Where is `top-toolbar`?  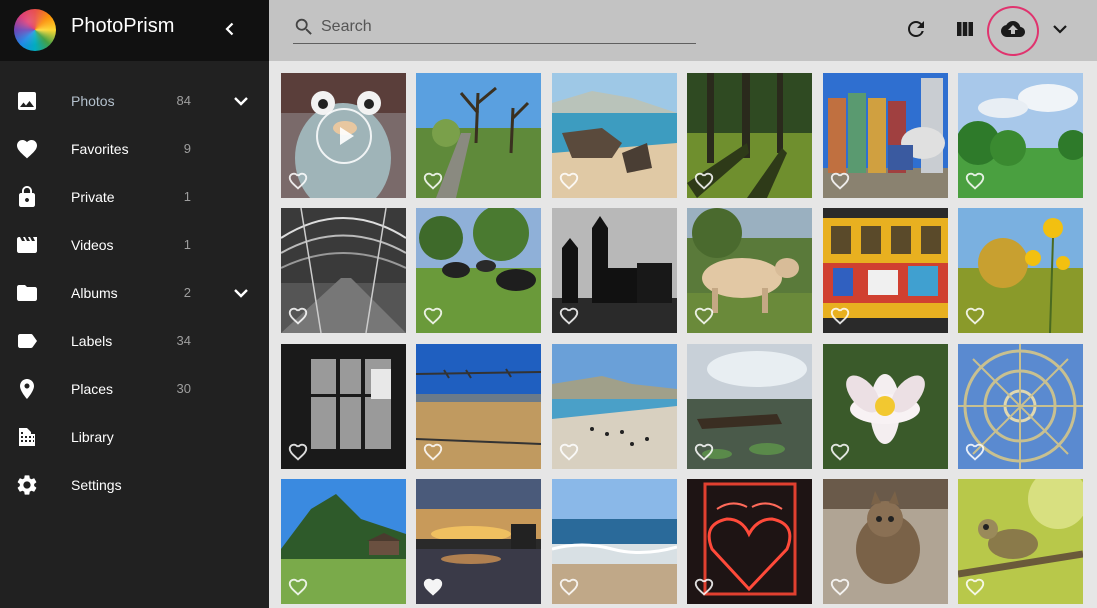 top-toolbar is located at coordinates (683, 30).